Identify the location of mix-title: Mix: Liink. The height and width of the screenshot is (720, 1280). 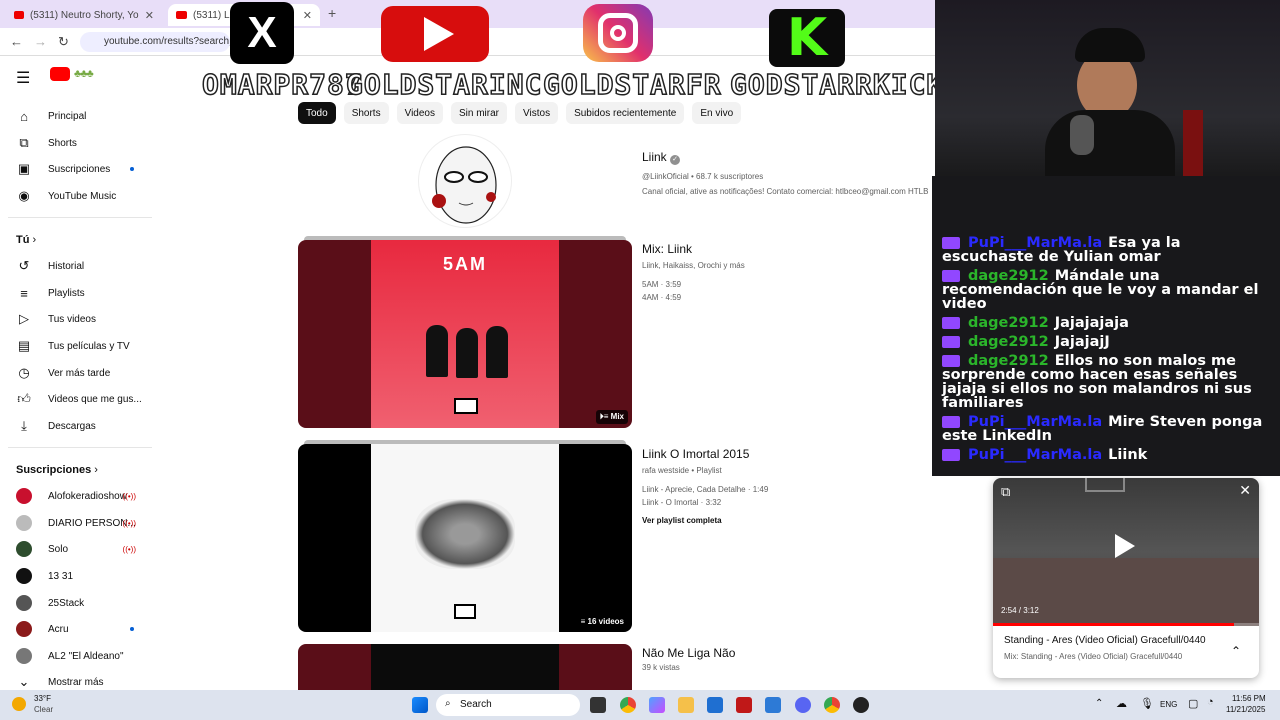
(667, 249).